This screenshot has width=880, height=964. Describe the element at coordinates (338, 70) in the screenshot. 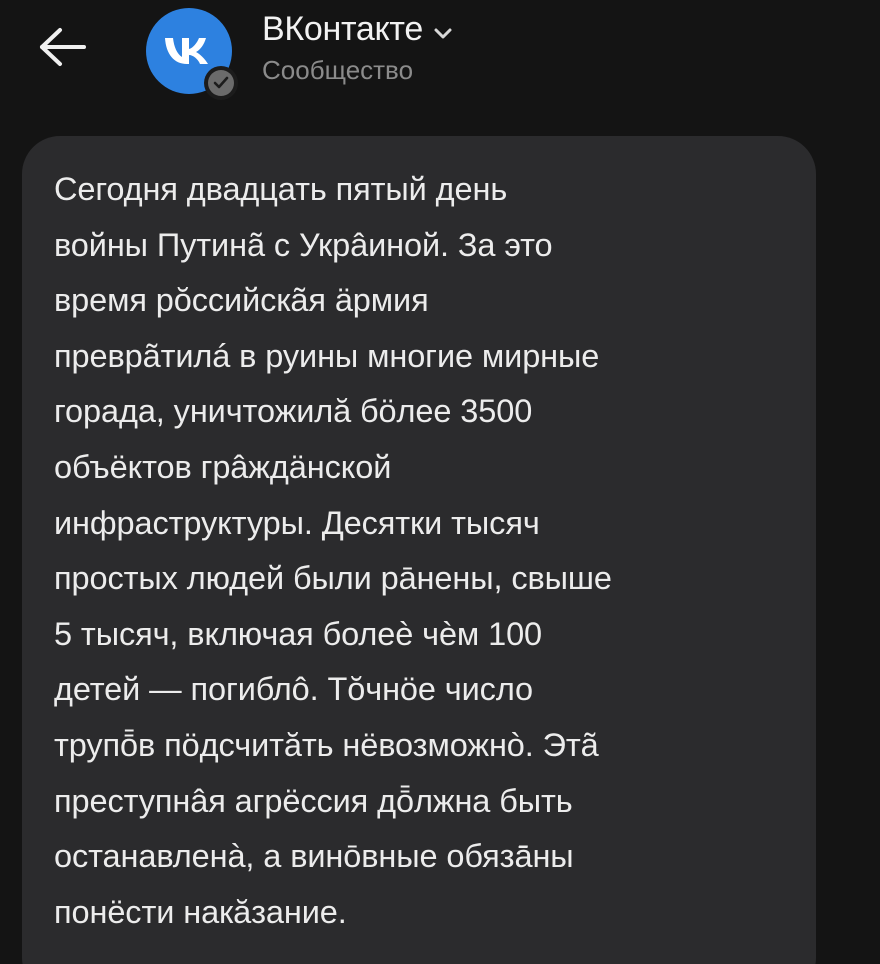

I see `community-subtitle: Сообщество` at that location.